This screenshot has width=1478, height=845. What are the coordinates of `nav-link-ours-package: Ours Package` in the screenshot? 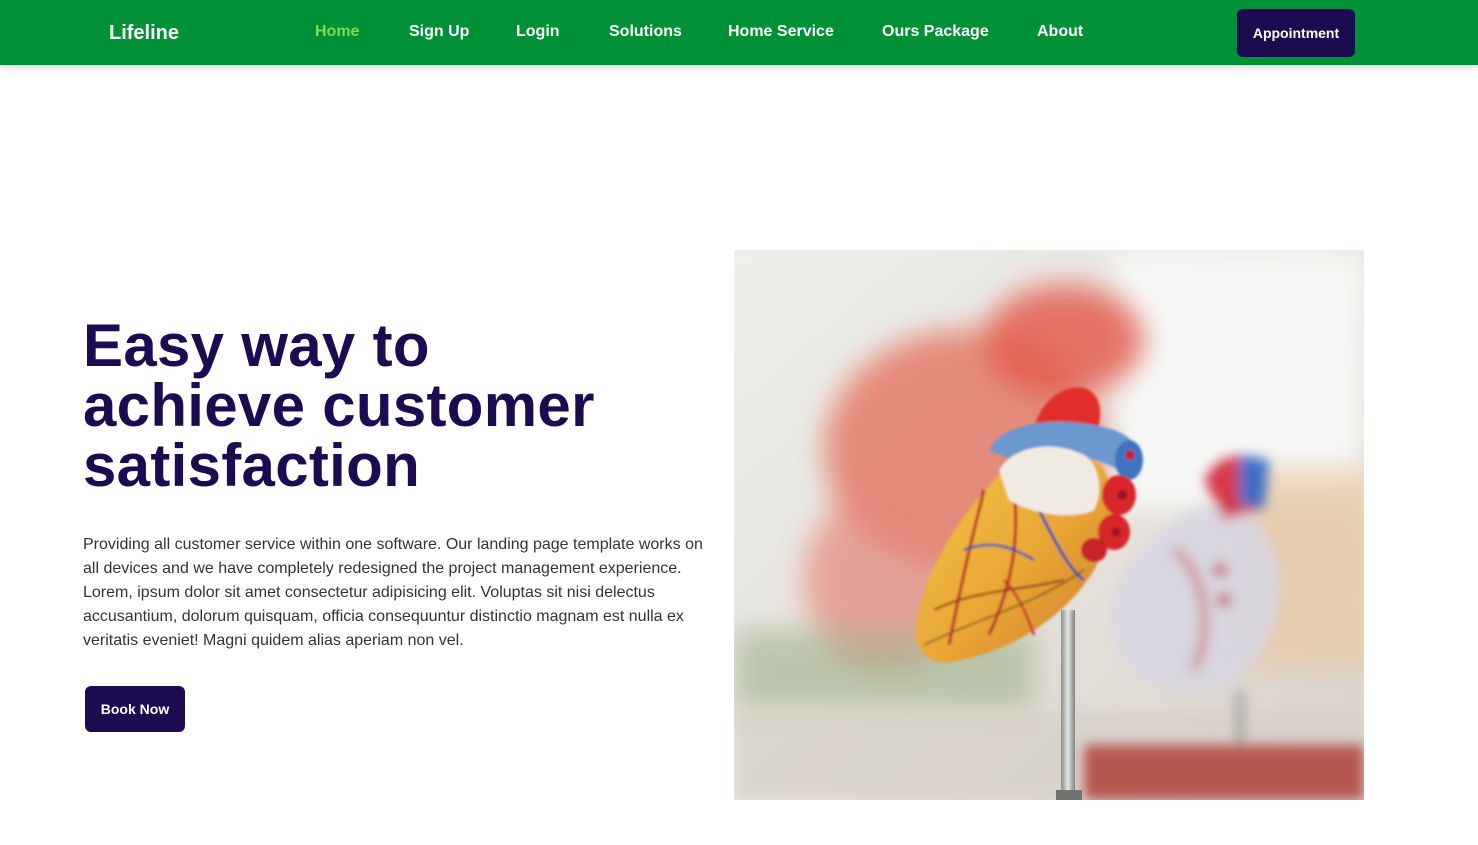 It's located at (935, 32).